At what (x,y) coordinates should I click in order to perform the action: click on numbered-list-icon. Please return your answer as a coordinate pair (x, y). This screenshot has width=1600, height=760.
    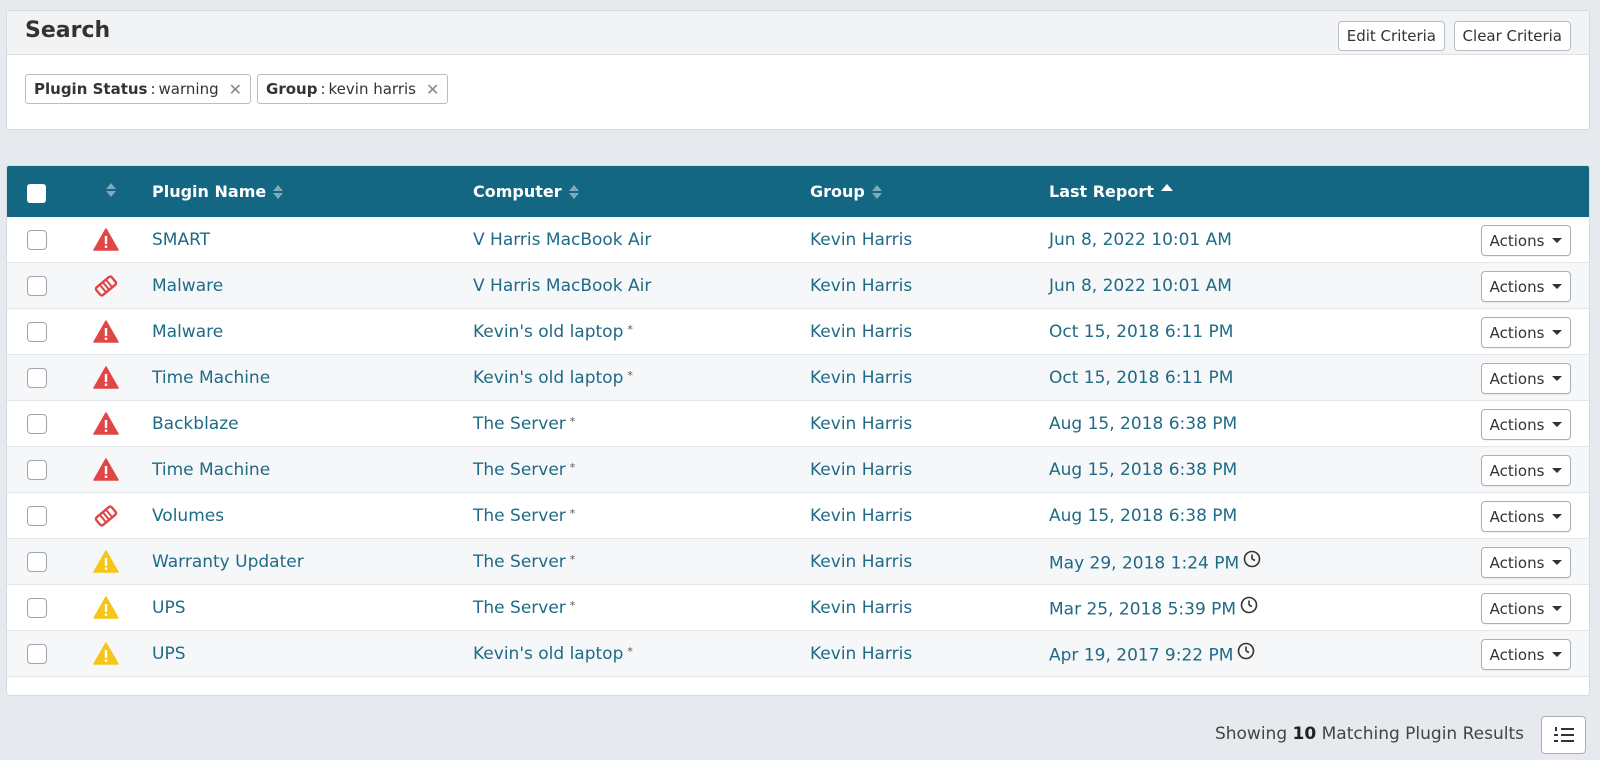
    Looking at the image, I should click on (1563, 734).